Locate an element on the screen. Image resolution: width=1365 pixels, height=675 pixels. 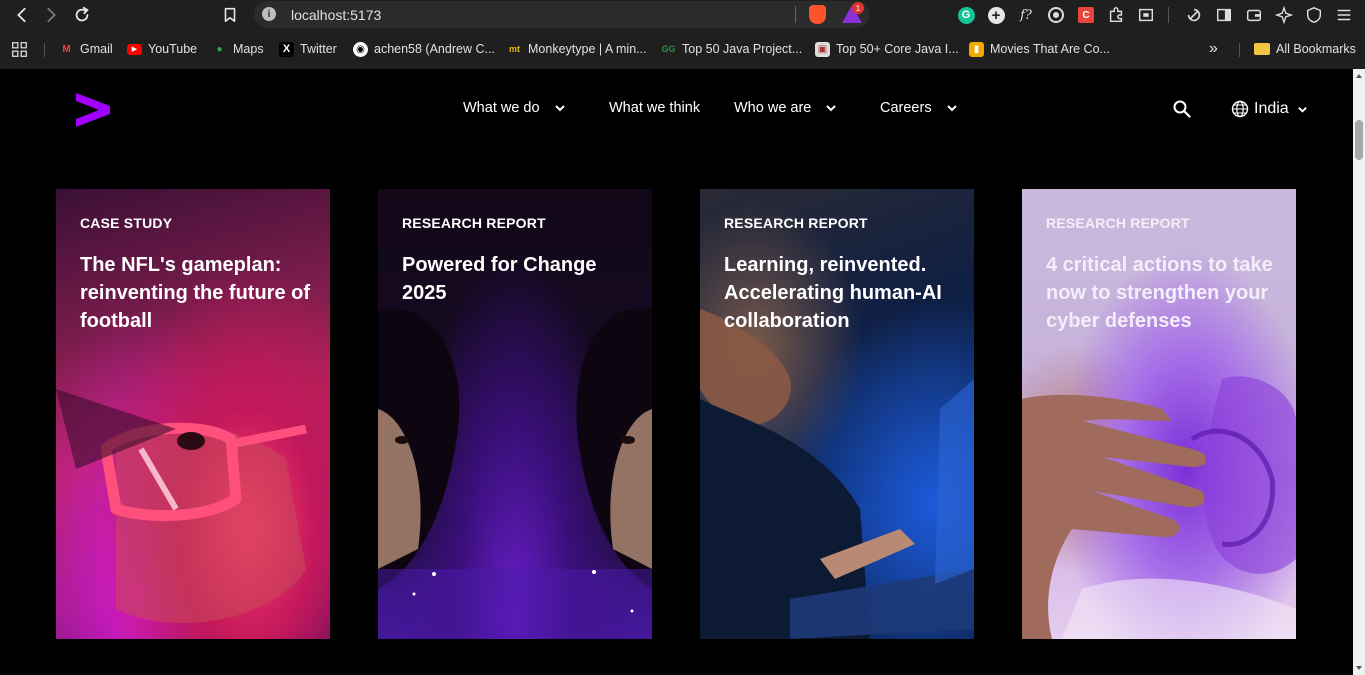
reload-button is located at coordinates (82, 15).